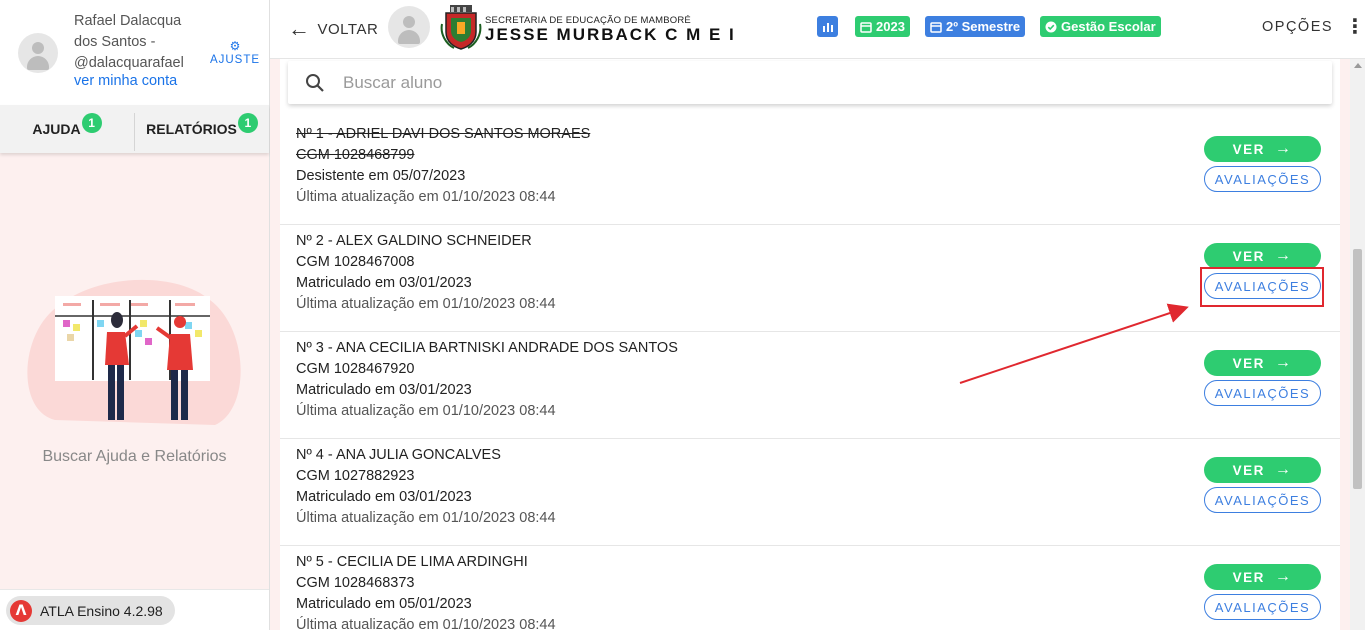 This screenshot has height=630, width=1365. I want to click on highlight-box, so click(1262, 287).